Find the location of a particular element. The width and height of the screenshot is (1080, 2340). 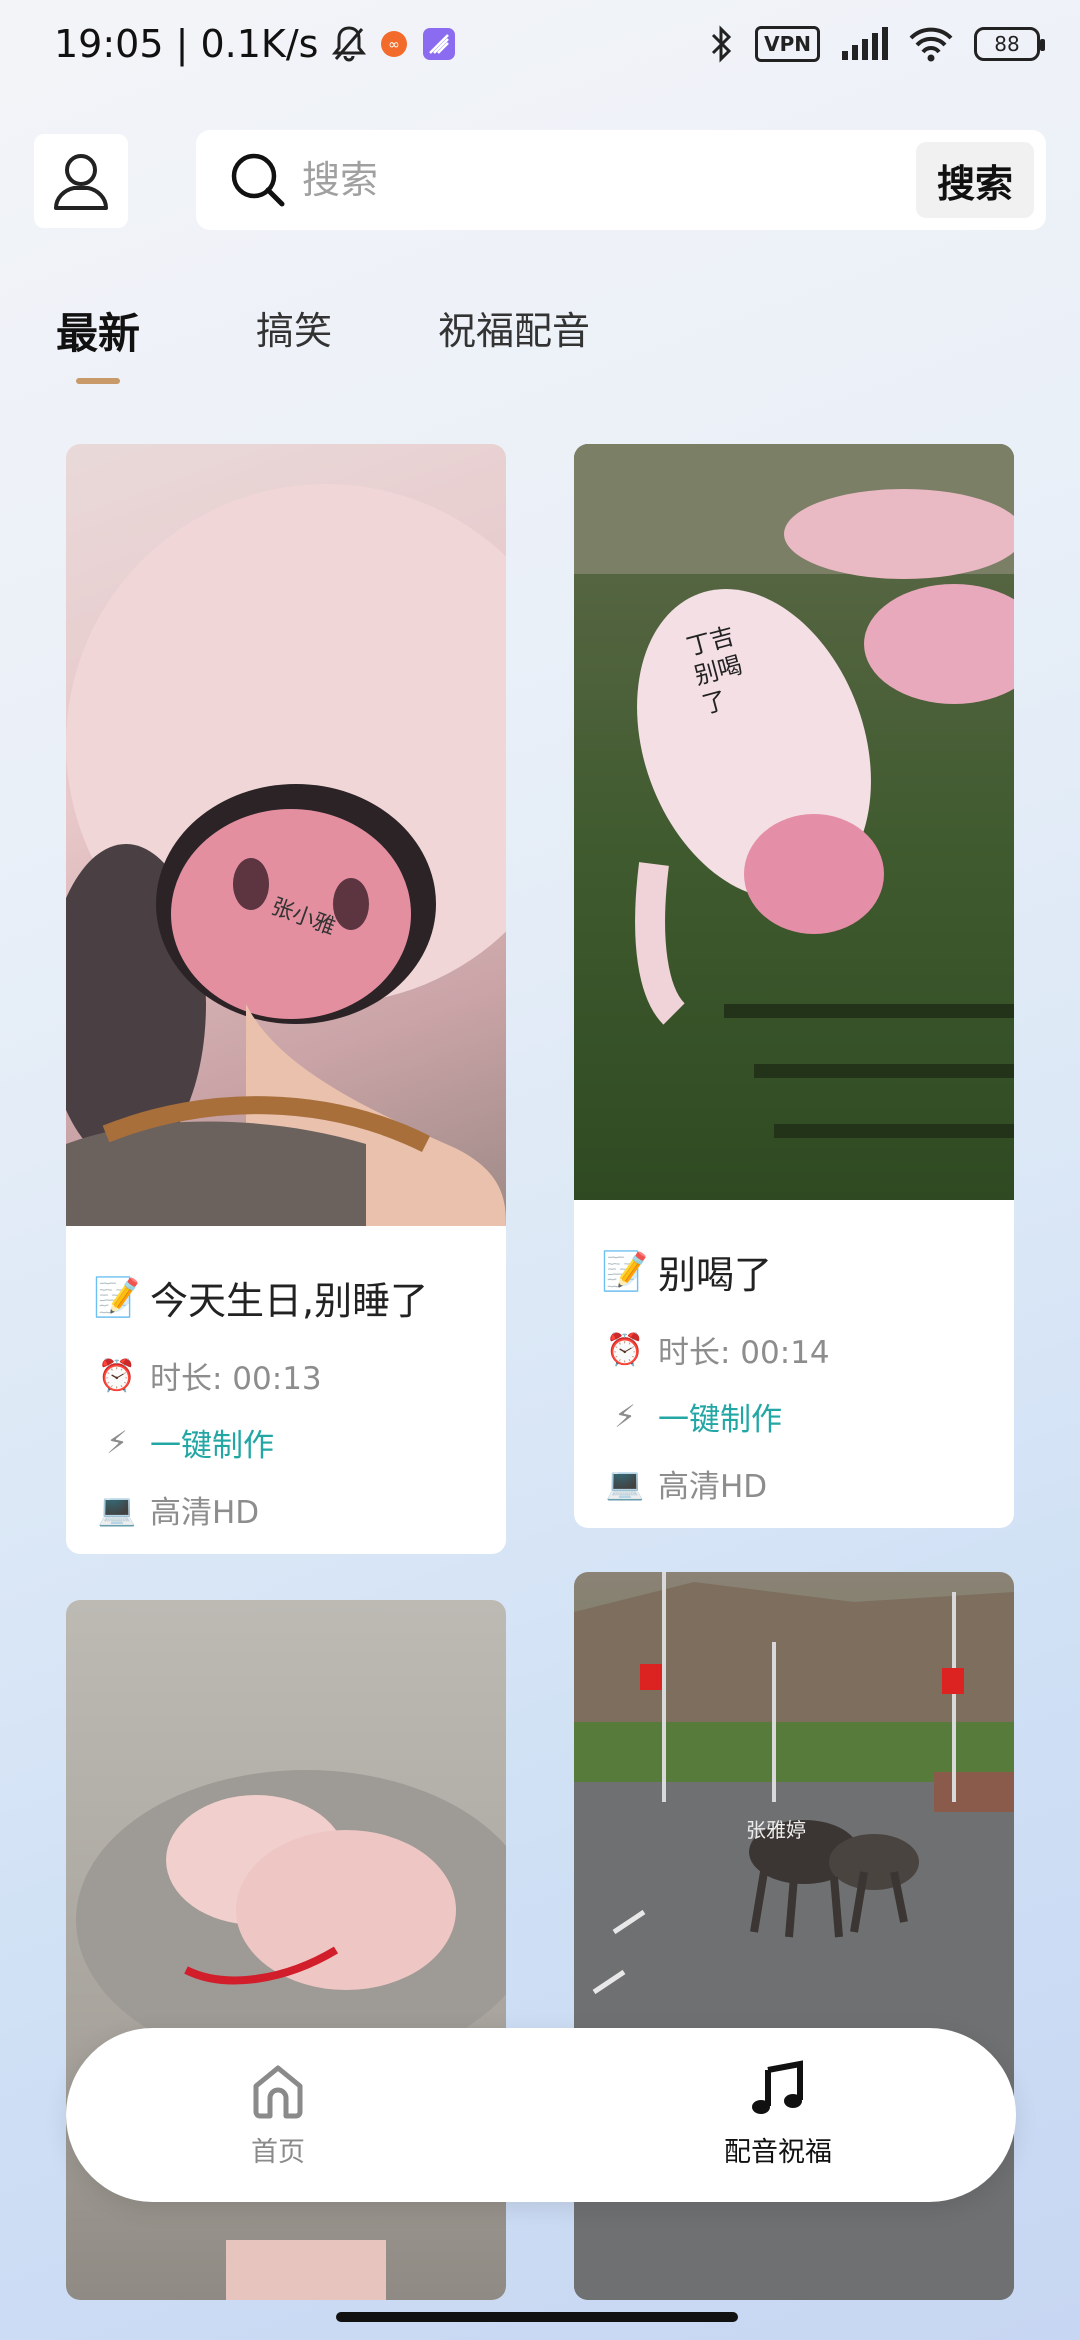

bluetooth-icon is located at coordinates (722, 44).